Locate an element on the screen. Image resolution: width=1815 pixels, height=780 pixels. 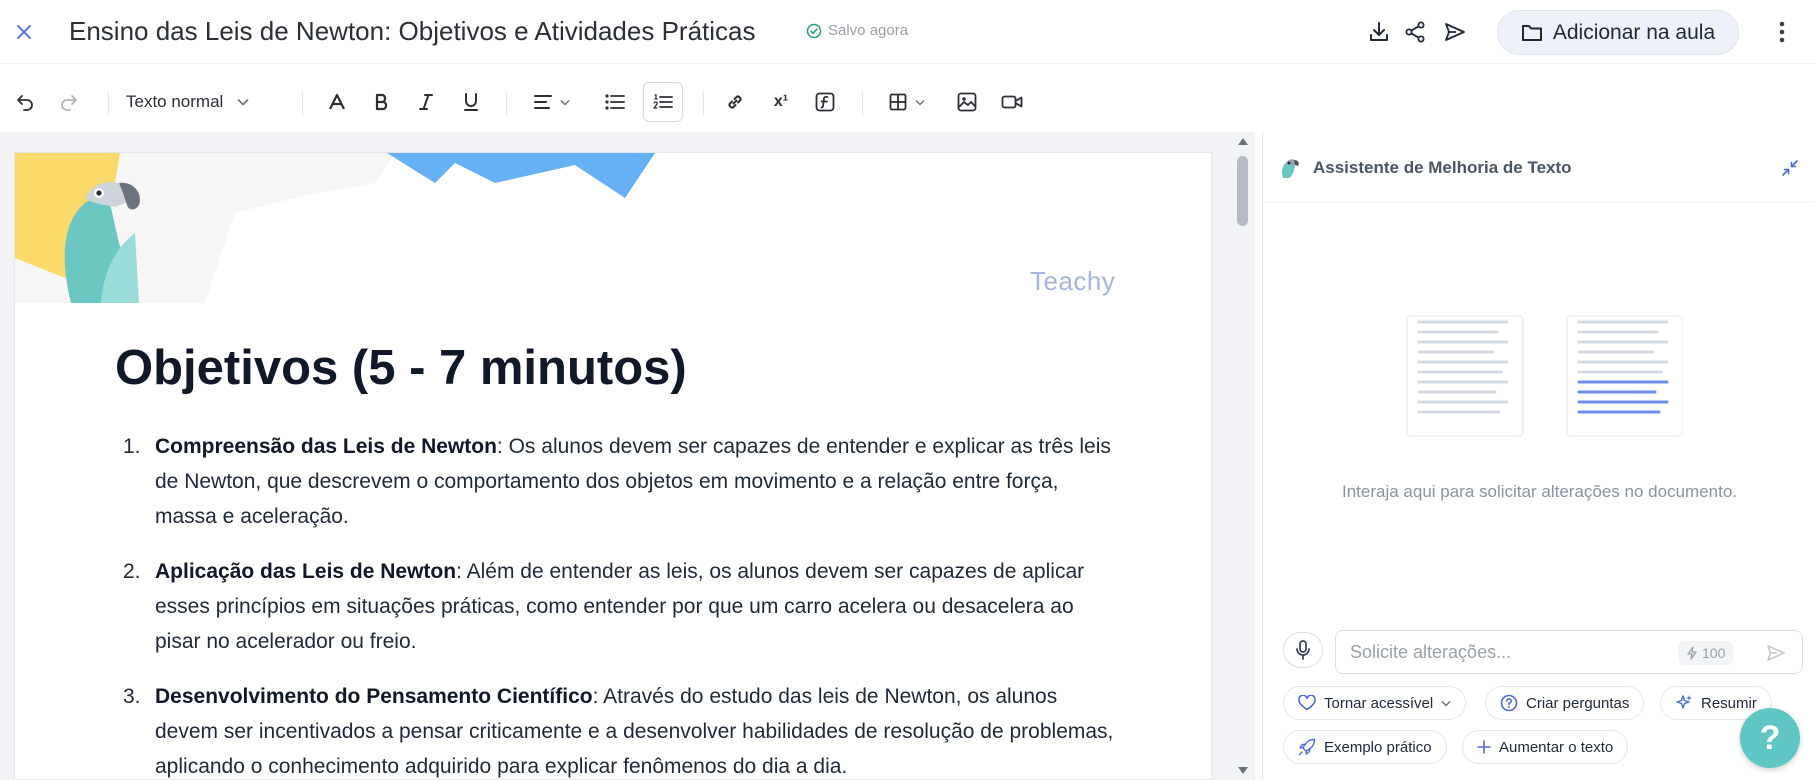
microphone-icon is located at coordinates (1303, 650).